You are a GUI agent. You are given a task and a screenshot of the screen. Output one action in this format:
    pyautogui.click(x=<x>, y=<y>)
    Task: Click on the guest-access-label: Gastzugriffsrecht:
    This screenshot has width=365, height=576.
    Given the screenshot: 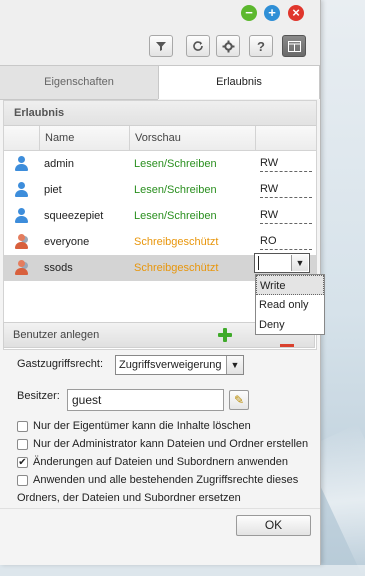 What is the action you would take?
    pyautogui.click(x=60, y=364)
    